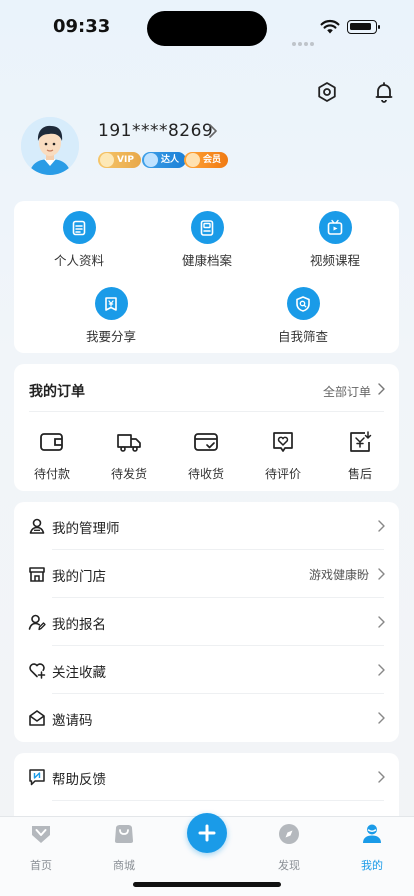  I want to click on user-icon, so click(372, 833).